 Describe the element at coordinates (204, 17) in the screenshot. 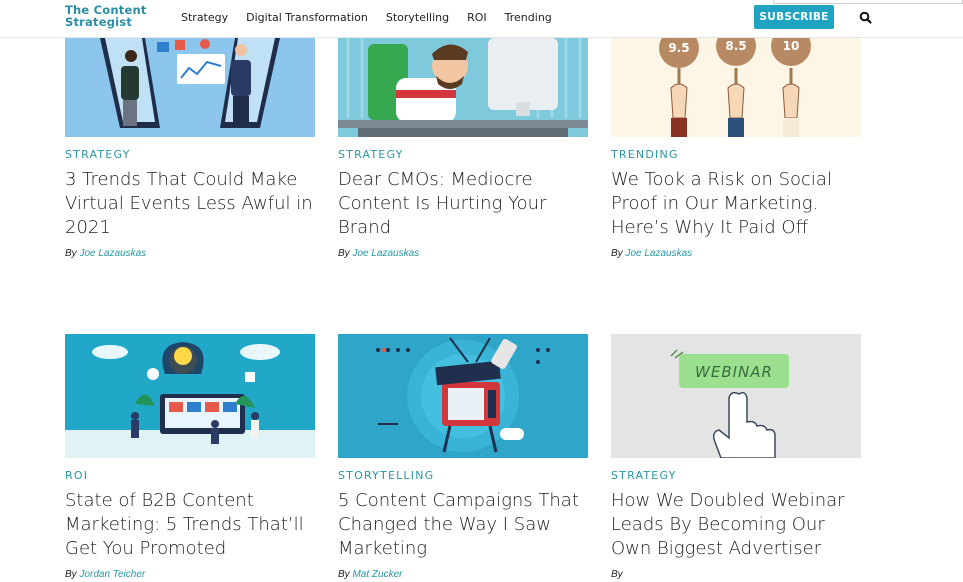

I see `nav-item-strategy: Strategy` at that location.